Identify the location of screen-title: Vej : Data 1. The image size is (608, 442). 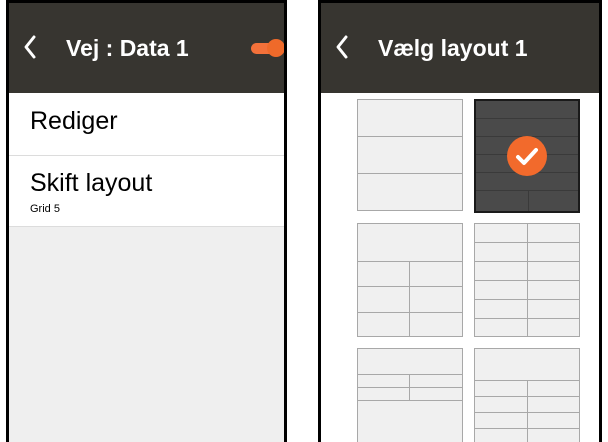
(127, 48).